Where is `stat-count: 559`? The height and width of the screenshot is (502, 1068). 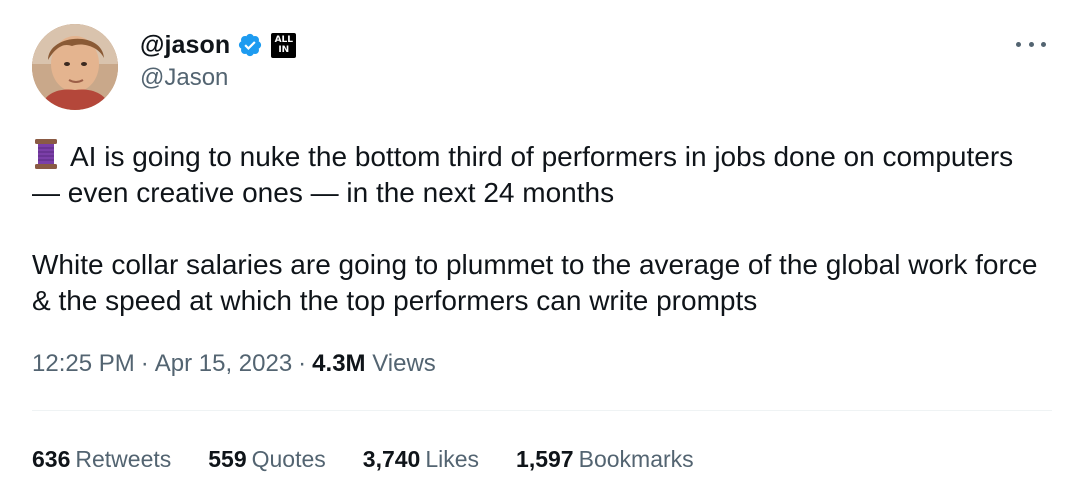 stat-count: 559 is located at coordinates (227, 459).